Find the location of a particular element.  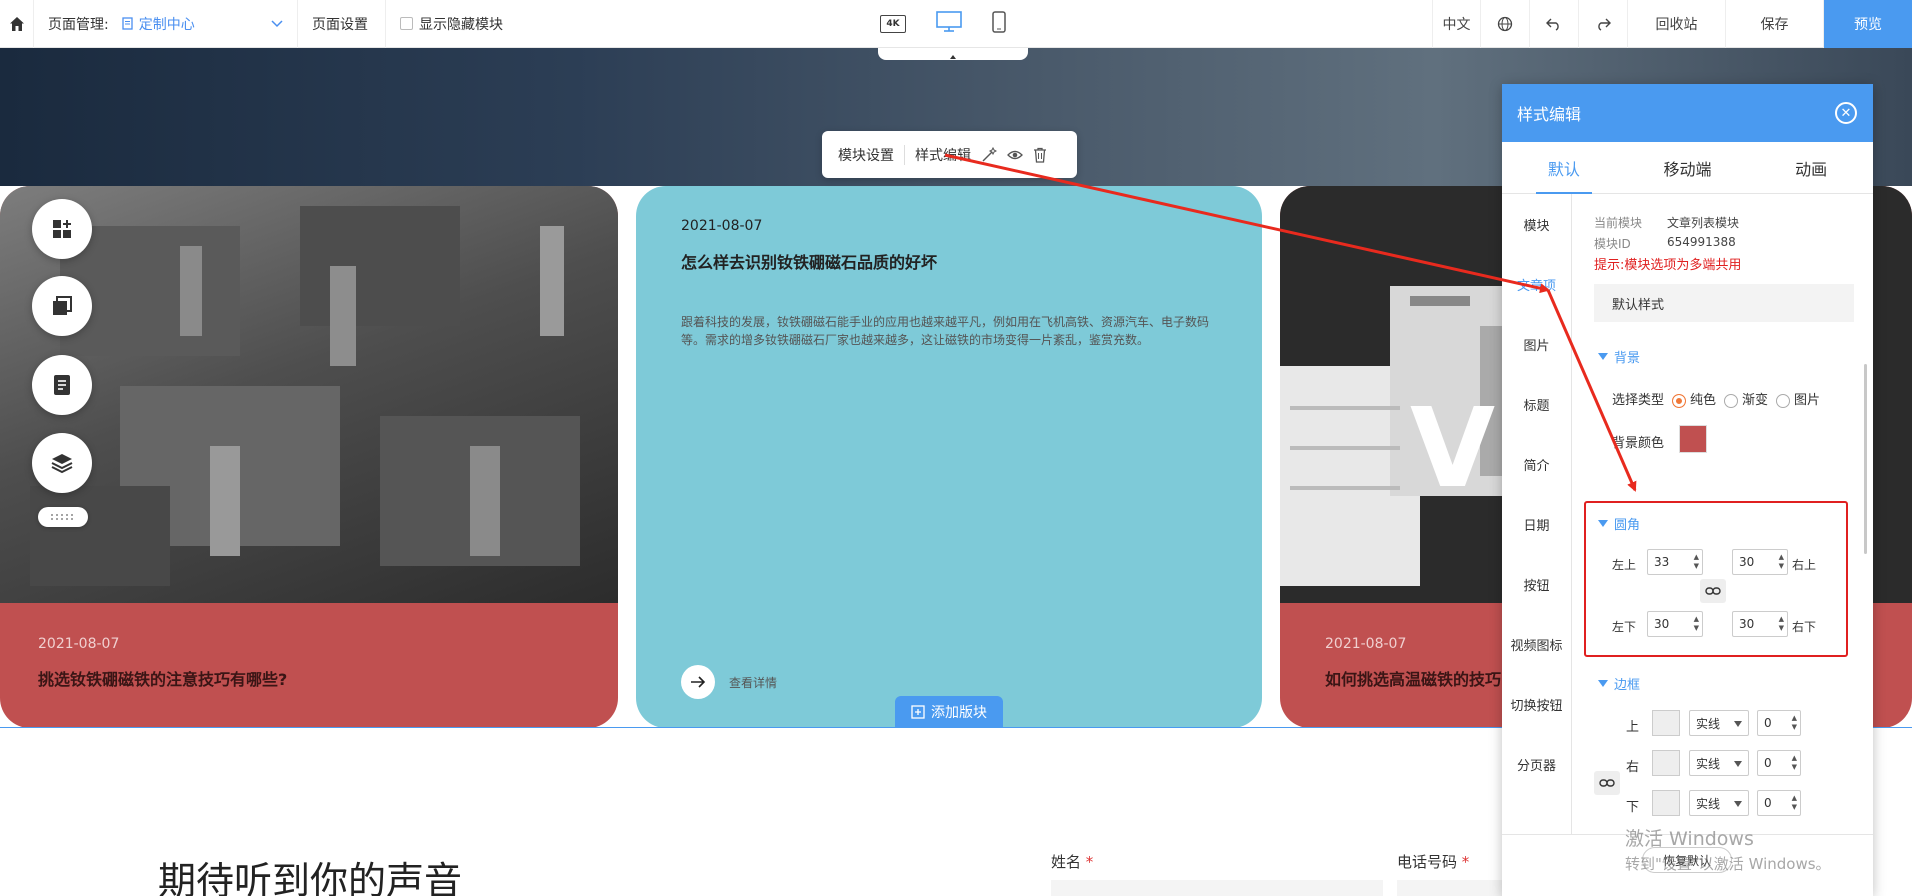

name-input is located at coordinates (1217, 888).